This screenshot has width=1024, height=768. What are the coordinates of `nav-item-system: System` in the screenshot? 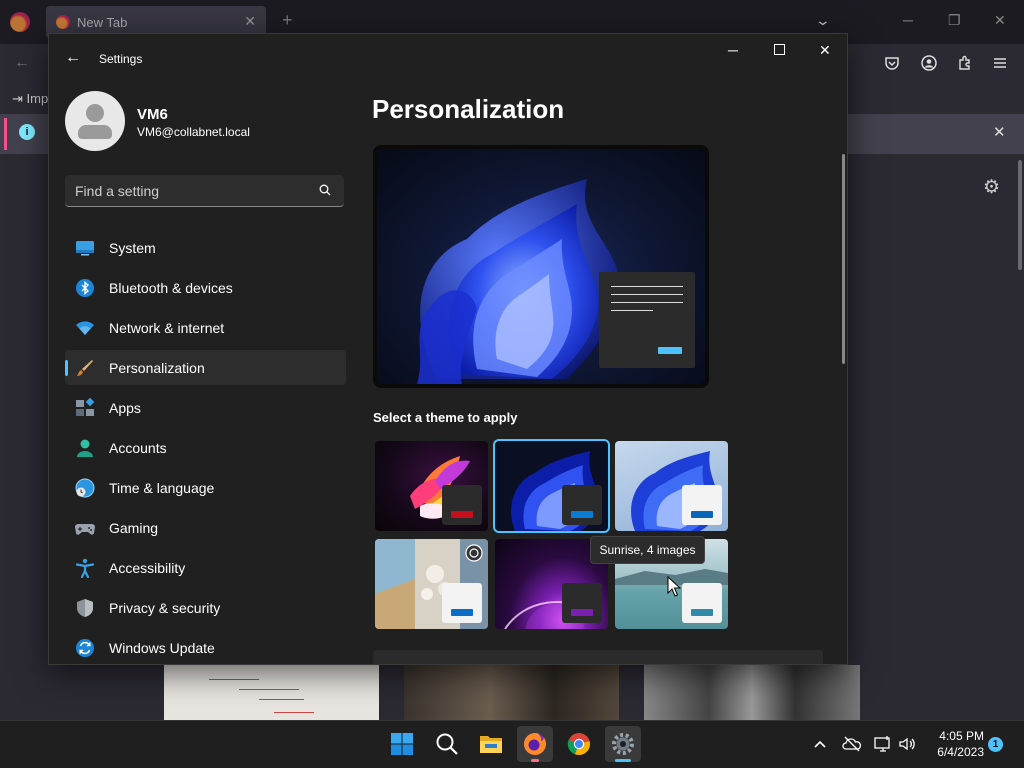 It's located at (205, 247).